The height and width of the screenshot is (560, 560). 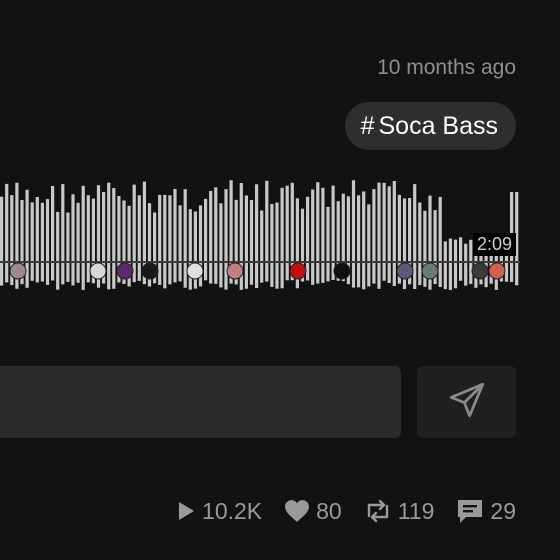 What do you see at coordinates (416, 510) in the screenshot?
I see `reposts-count: 119` at bounding box center [416, 510].